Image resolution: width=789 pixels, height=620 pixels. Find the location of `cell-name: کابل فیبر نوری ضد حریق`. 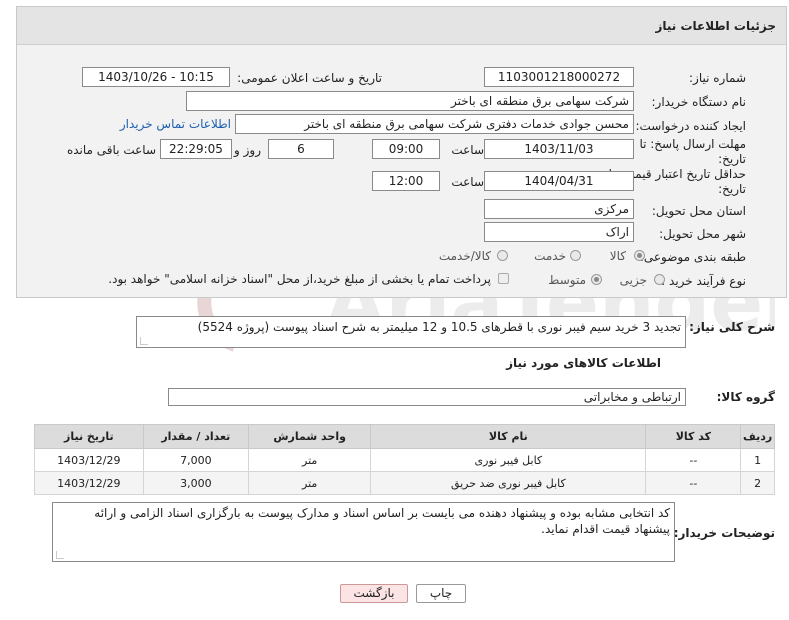

cell-name: کابل فیبر نوری ضد حریق is located at coordinates (508, 483).